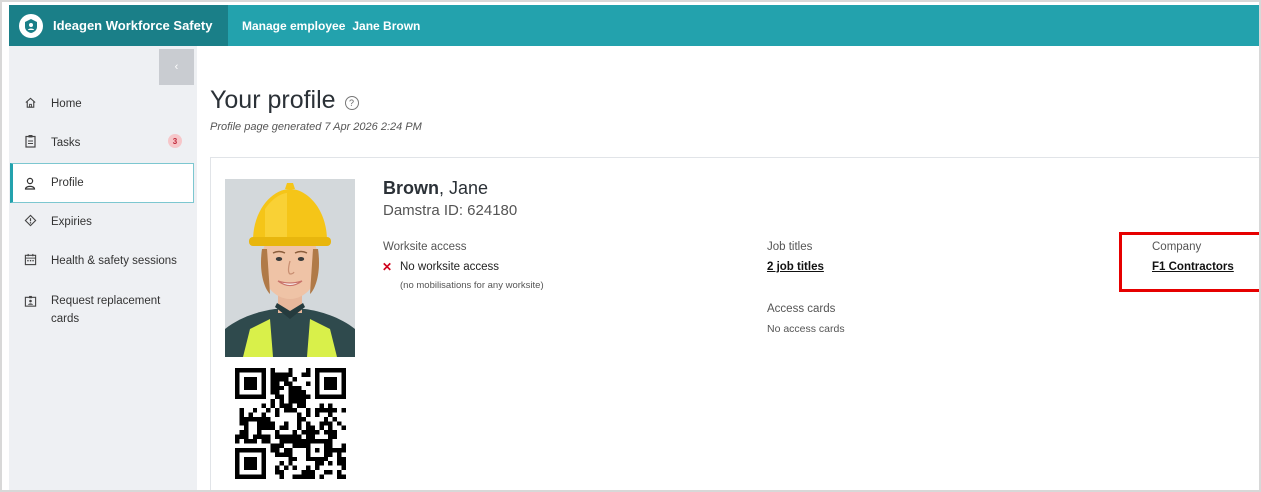 This screenshot has width=1261, height=492. Describe the element at coordinates (450, 210) in the screenshot. I see `damstra-id: Damstra ID: 624180` at that location.